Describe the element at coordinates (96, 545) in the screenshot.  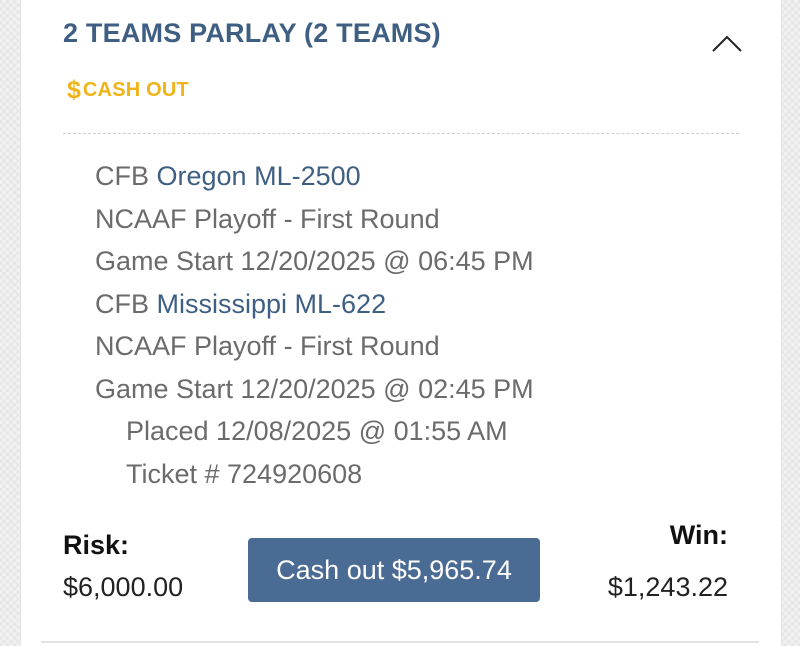
I see `risk-label: Risk:` at that location.